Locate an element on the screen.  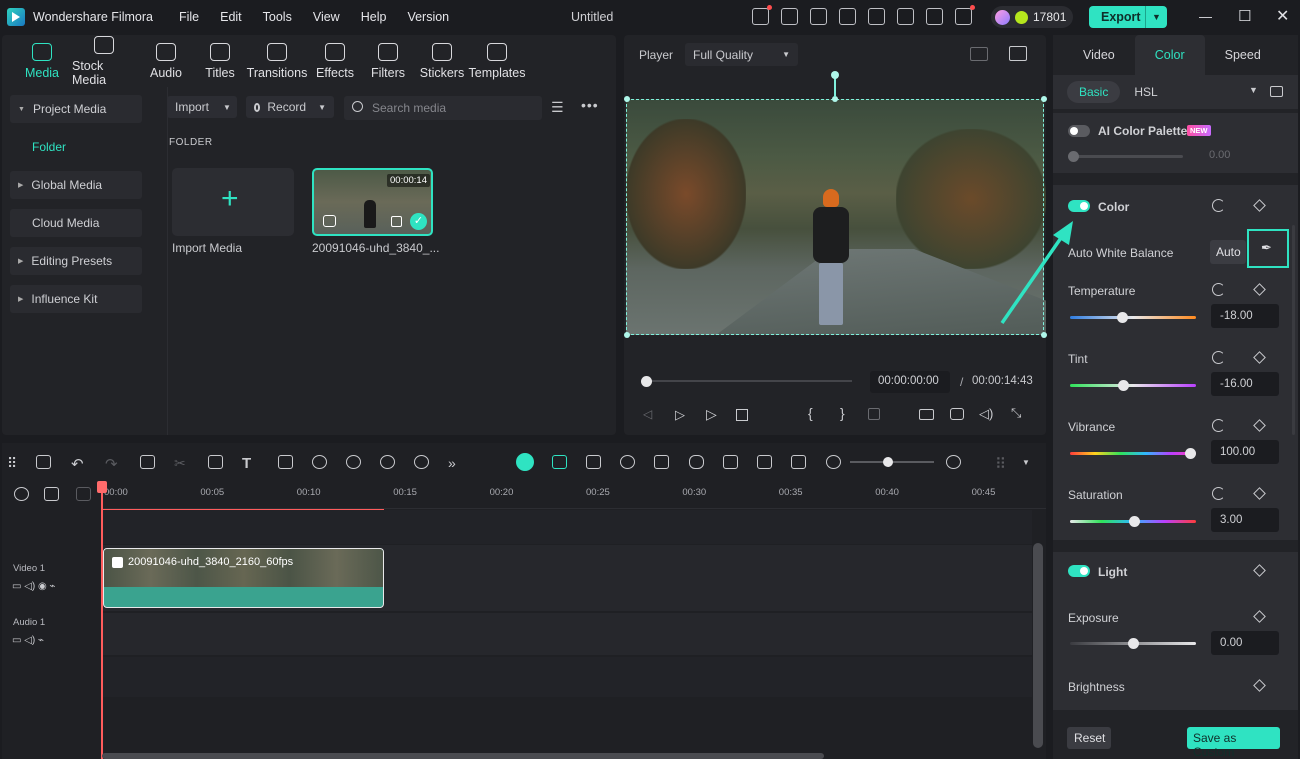
pip-icon is located at coordinates (764, 462).